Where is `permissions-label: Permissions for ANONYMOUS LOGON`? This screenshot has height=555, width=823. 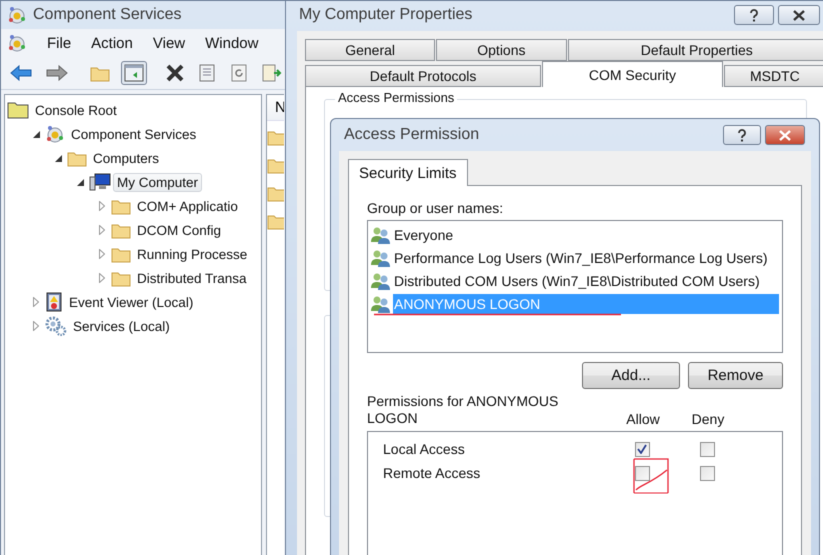 permissions-label: Permissions for ANONYMOUS LOGON is located at coordinates (463, 410).